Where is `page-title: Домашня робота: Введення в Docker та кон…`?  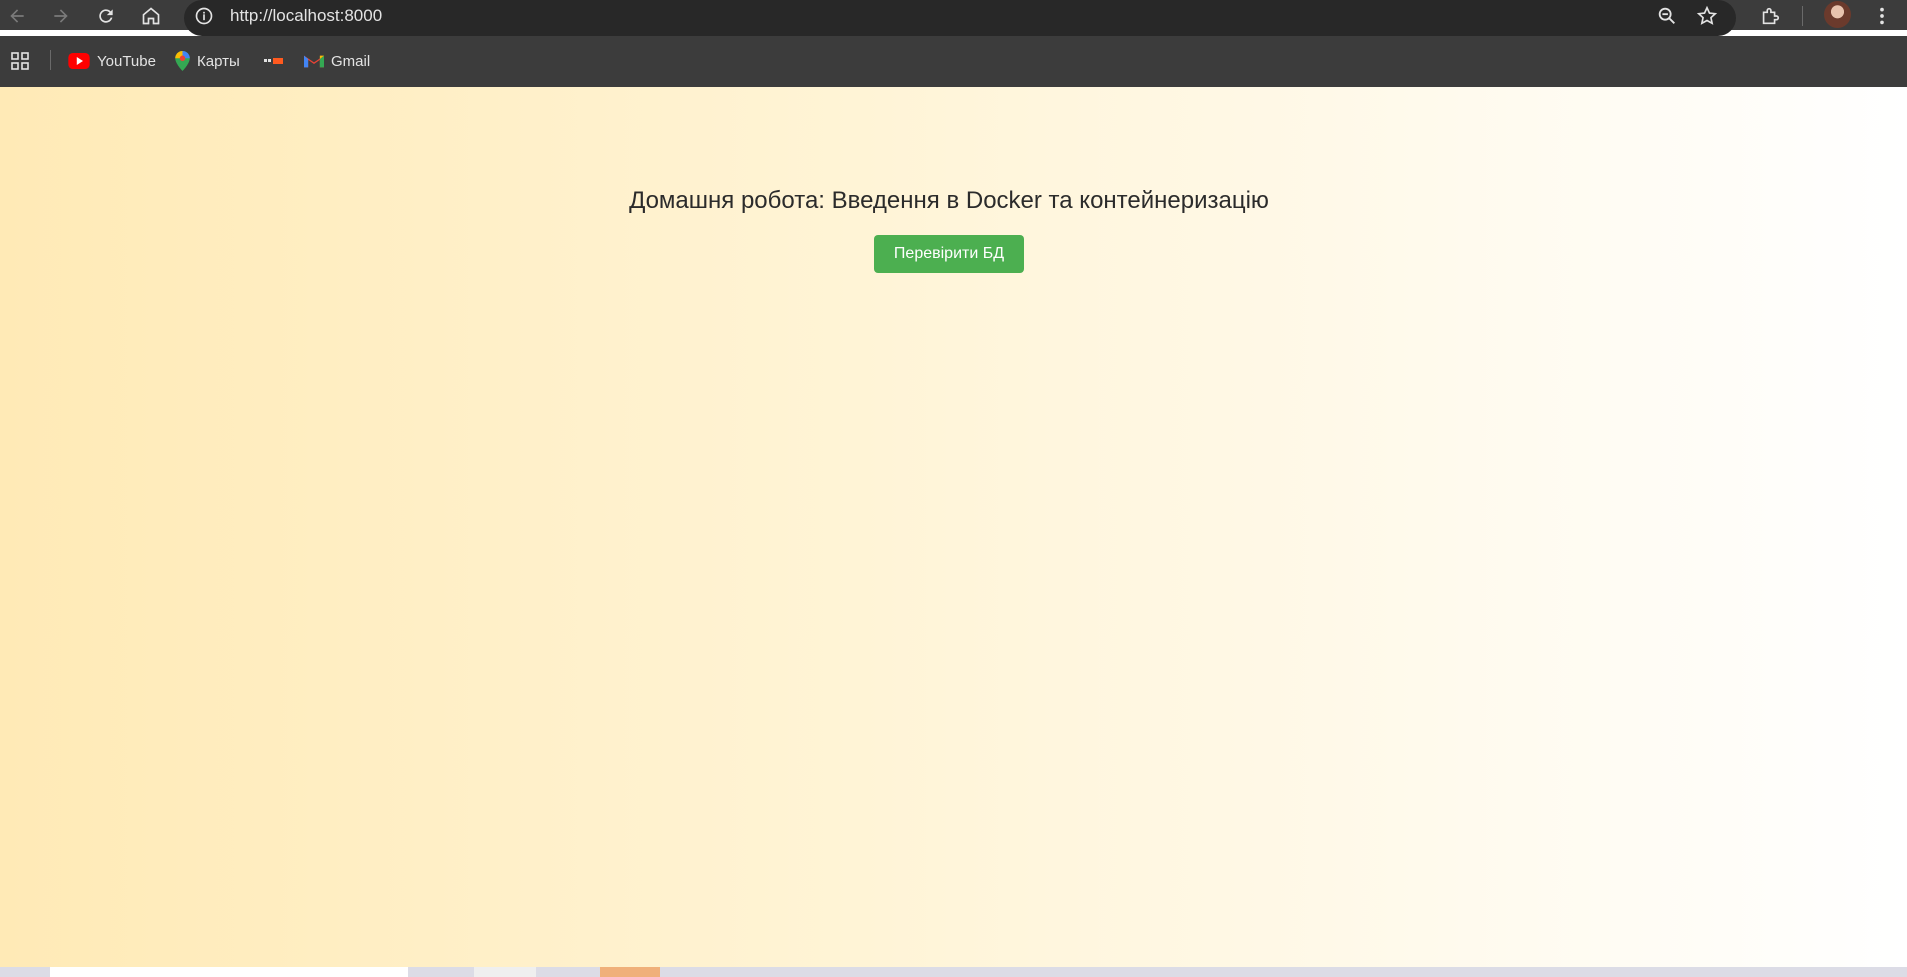
page-title: Домашня робота: Введення в Docker та кон… is located at coordinates (949, 200).